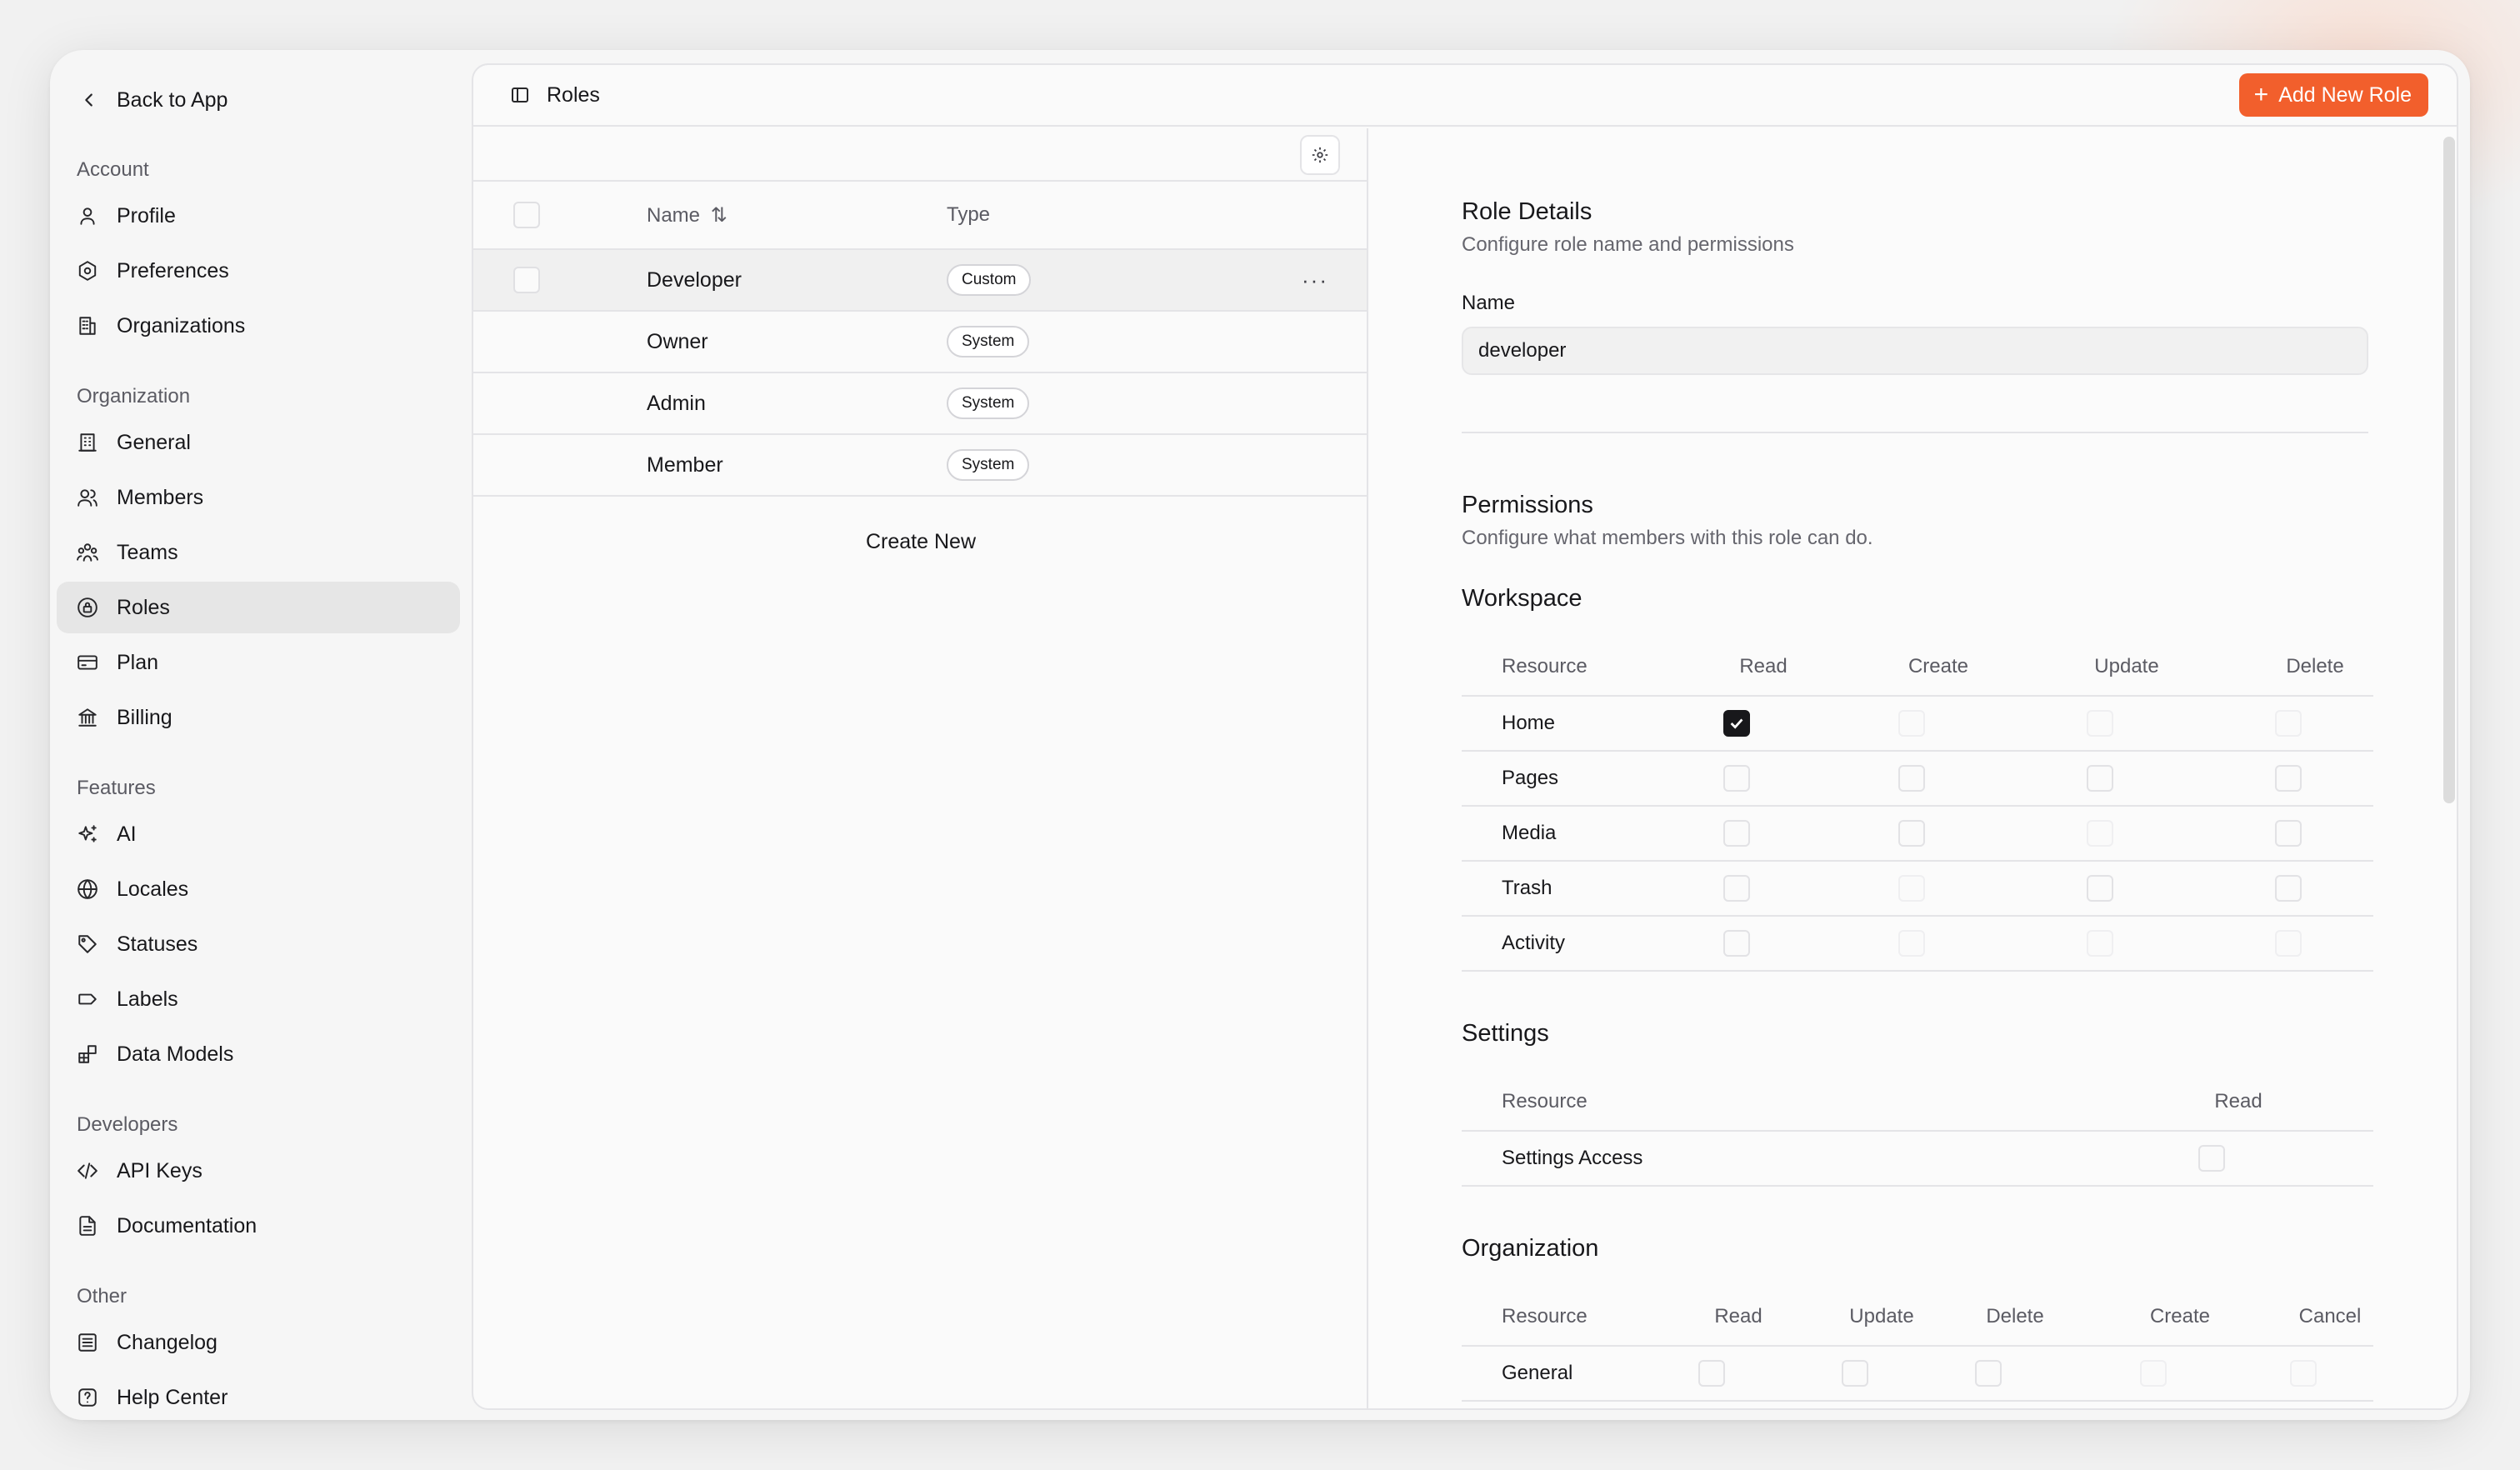 The width and height of the screenshot is (2520, 1470). I want to click on sort-icon: ⇅, so click(719, 215).